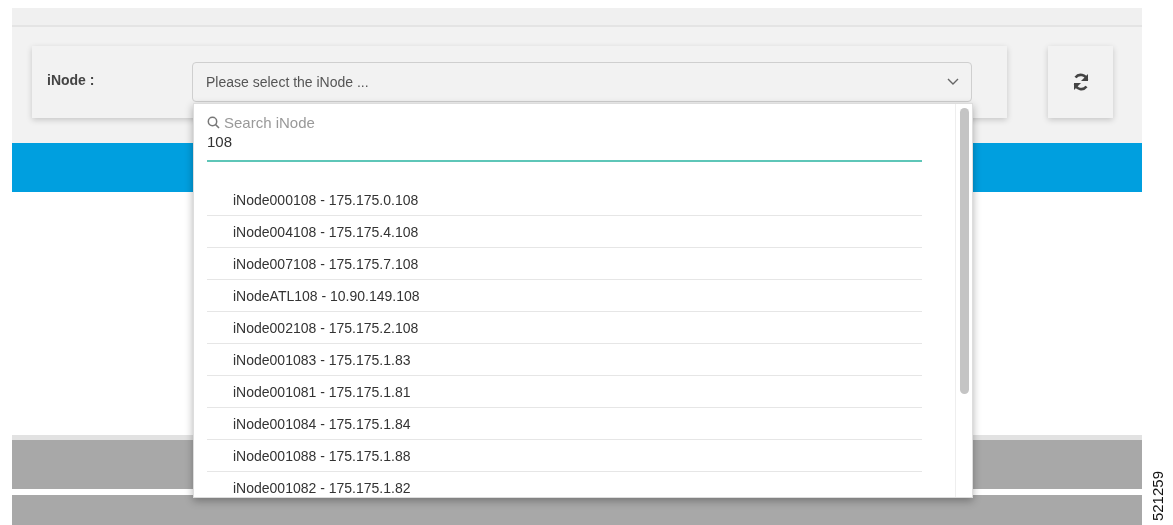  Describe the element at coordinates (564, 264) in the screenshot. I see `dropdown-option: iNode007108 - 175.175.7.108` at that location.